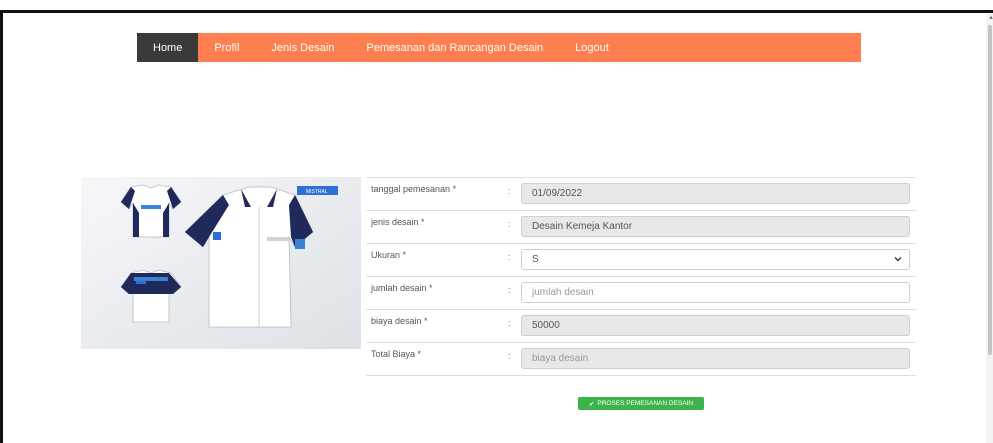  Describe the element at coordinates (389, 255) in the screenshot. I see `ukuran-label: Ukuran *` at that location.